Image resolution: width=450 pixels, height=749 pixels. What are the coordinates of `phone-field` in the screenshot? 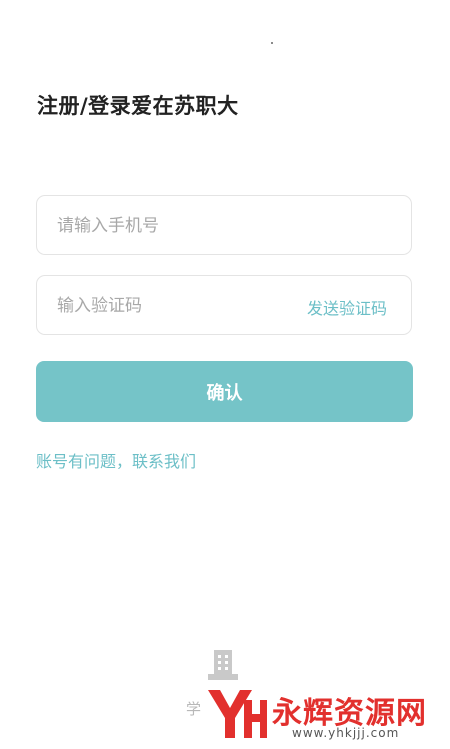 It's located at (224, 225).